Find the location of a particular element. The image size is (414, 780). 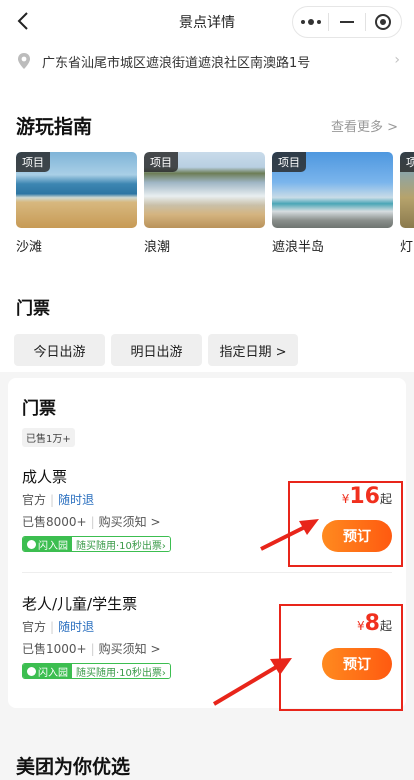

address-text: 广东省汕尾市城区遮浪街道遮浪社区南澳路1号 is located at coordinates (176, 63).